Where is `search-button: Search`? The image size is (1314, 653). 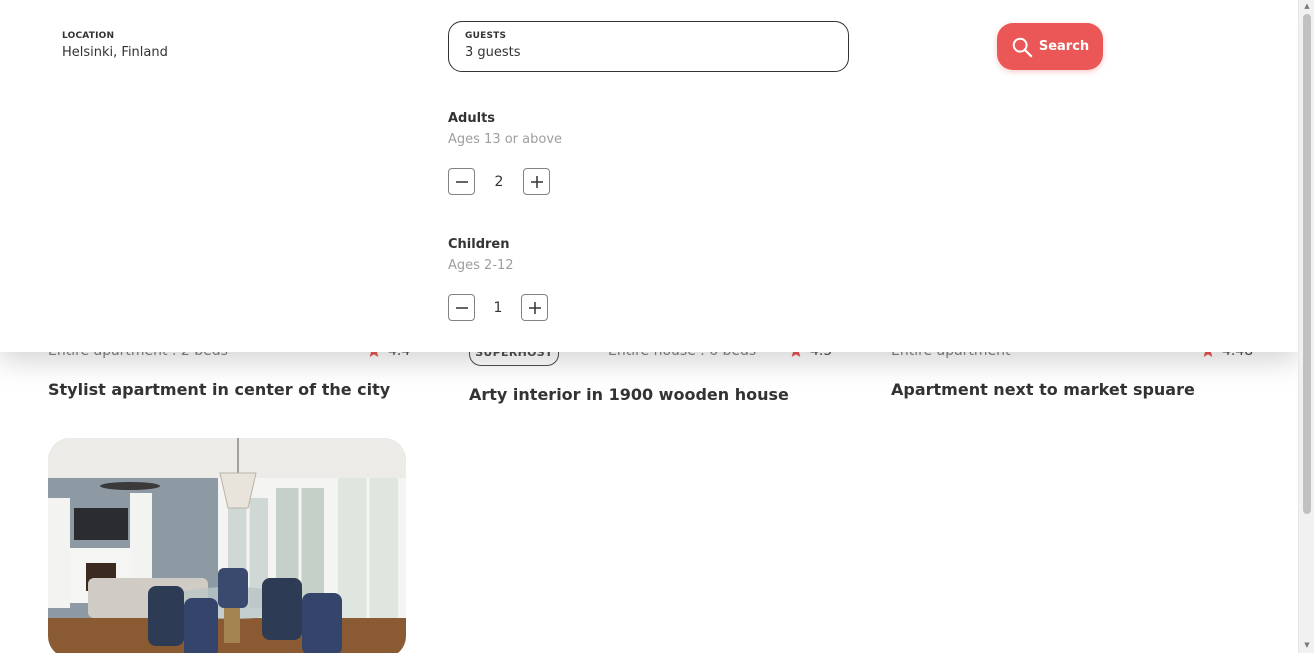
search-button: Search is located at coordinates (1050, 46).